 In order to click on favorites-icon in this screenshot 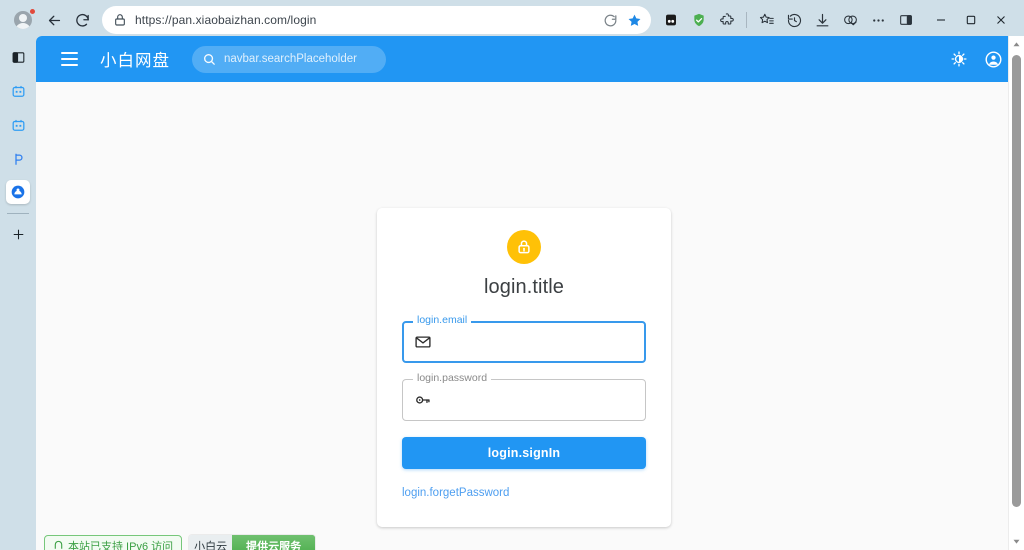, I will do `click(766, 20)`.